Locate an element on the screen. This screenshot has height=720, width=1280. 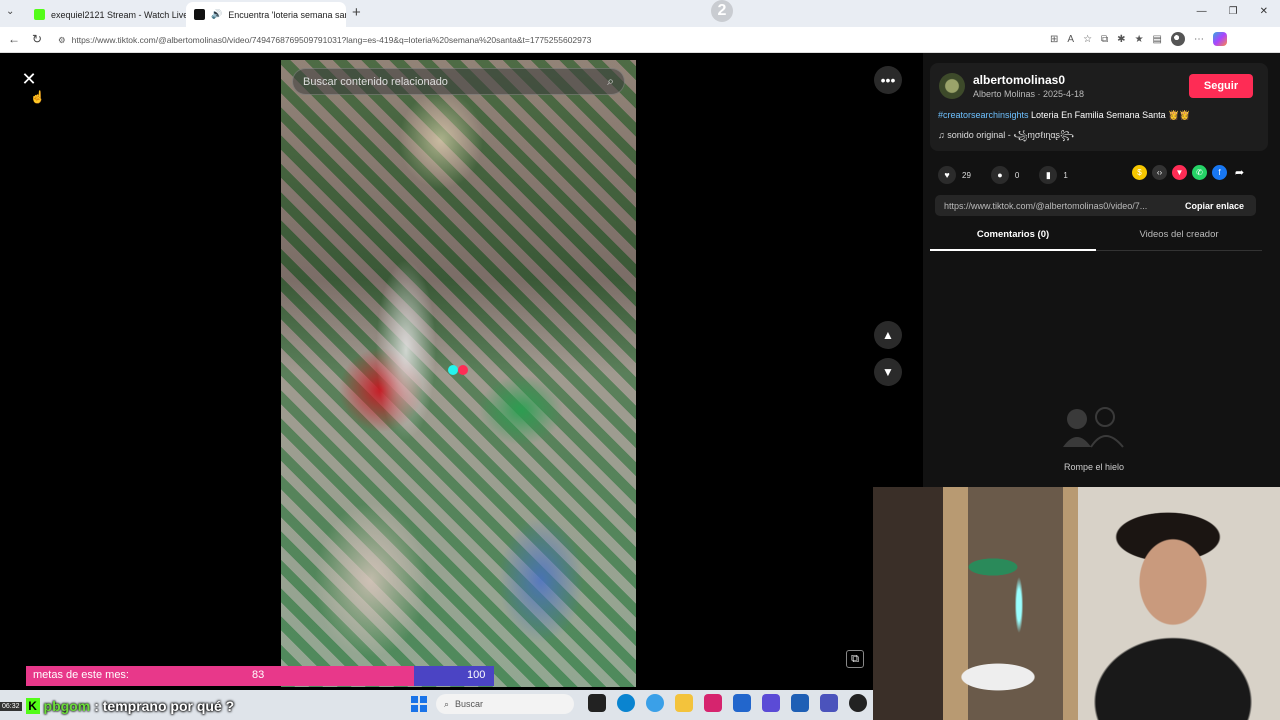
site-info-icon: ⚙ is located at coordinates (62, 40).